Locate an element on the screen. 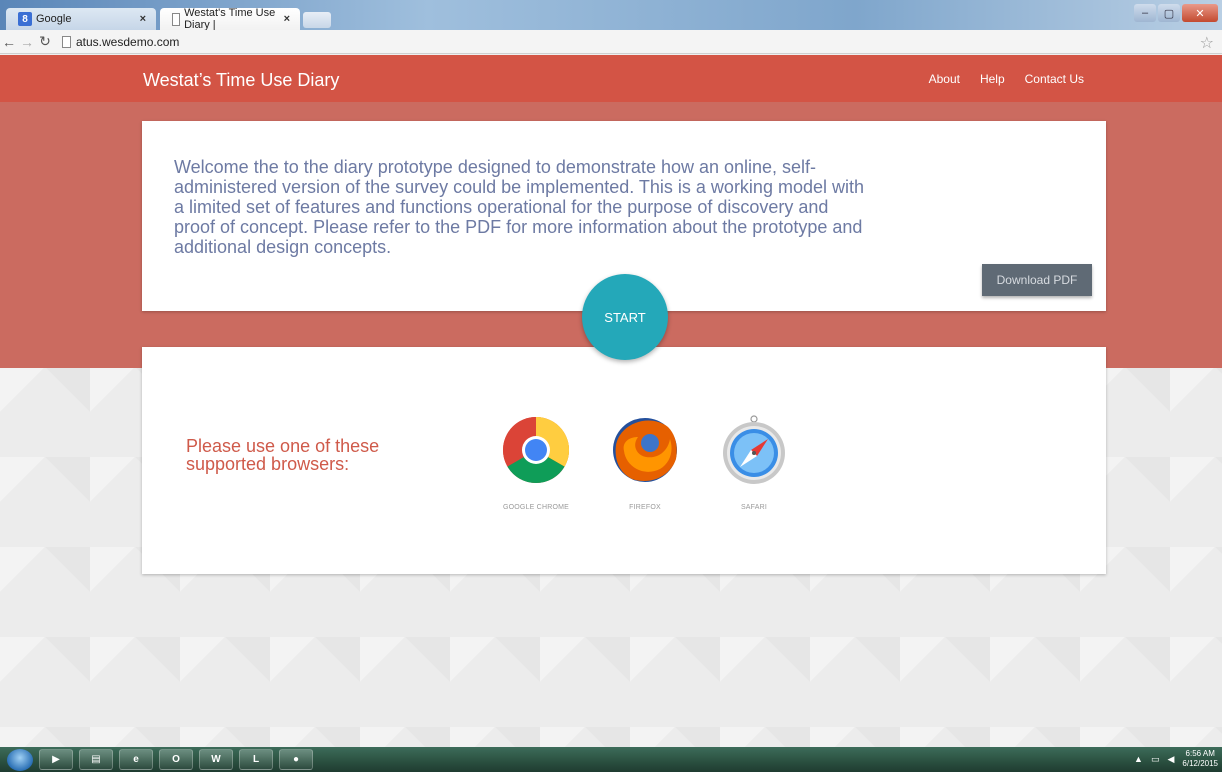  outlook-icon: O is located at coordinates (176, 759).